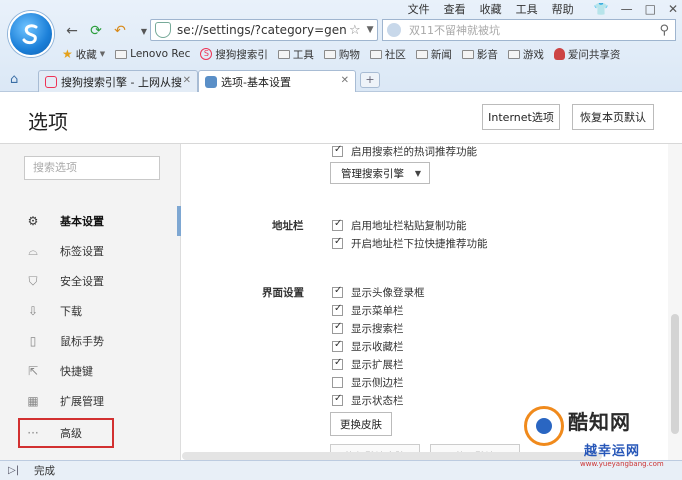 This screenshot has width=682, height=480. I want to click on address-bar: se://settings/?category=gen ☆ ▼, so click(264, 30).